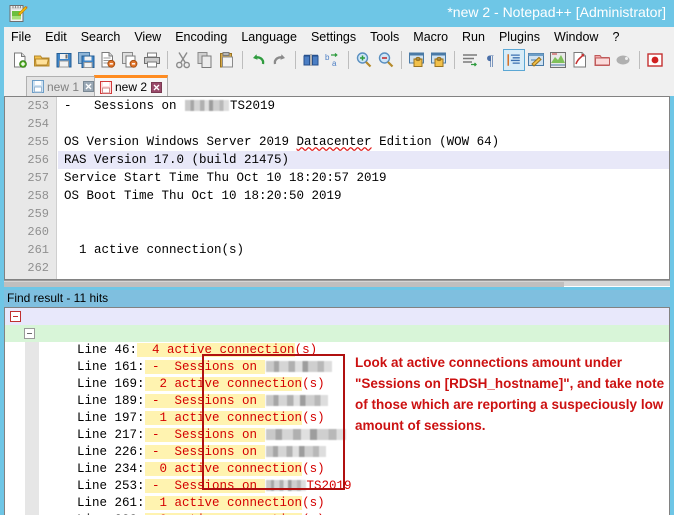 The height and width of the screenshot is (515, 674). I want to click on zoom-in-icon, so click(364, 60).